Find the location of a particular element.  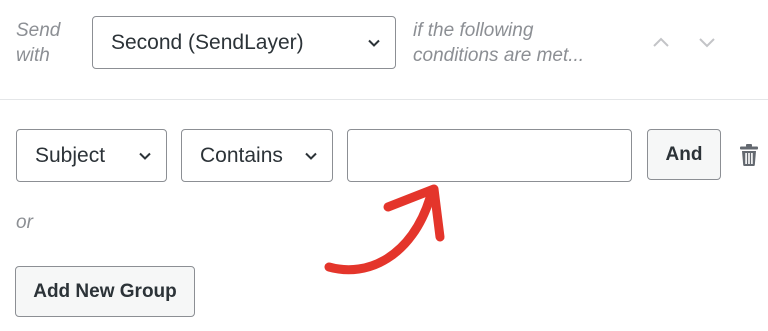

condition-value-input is located at coordinates (489, 155).